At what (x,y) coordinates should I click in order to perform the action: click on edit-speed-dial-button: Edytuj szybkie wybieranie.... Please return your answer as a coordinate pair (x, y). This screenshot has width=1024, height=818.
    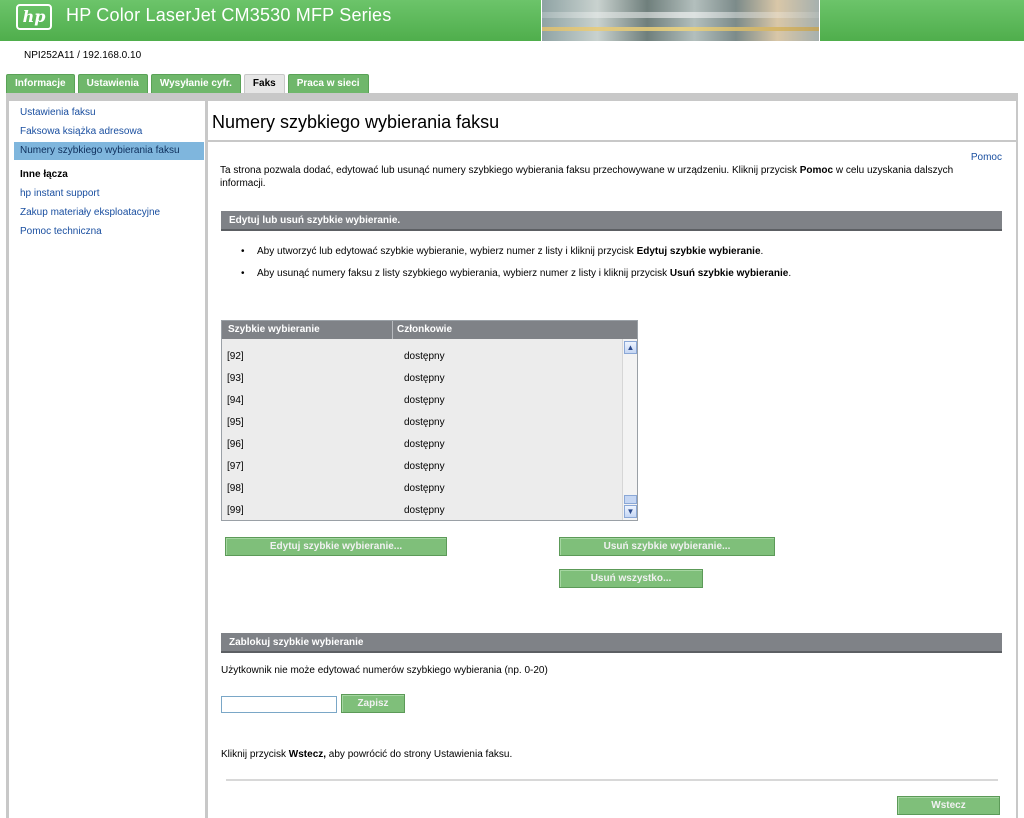
    Looking at the image, I should click on (336, 546).